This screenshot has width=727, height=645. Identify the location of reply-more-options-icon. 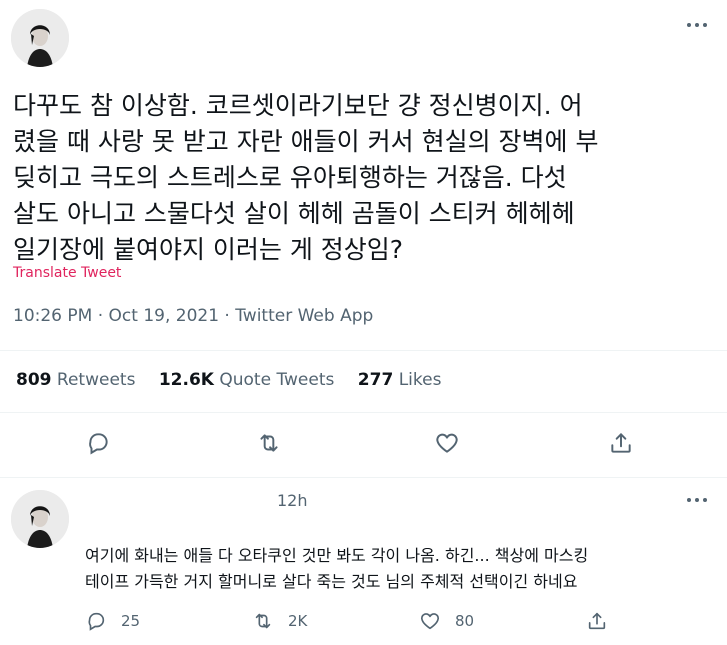
(697, 500).